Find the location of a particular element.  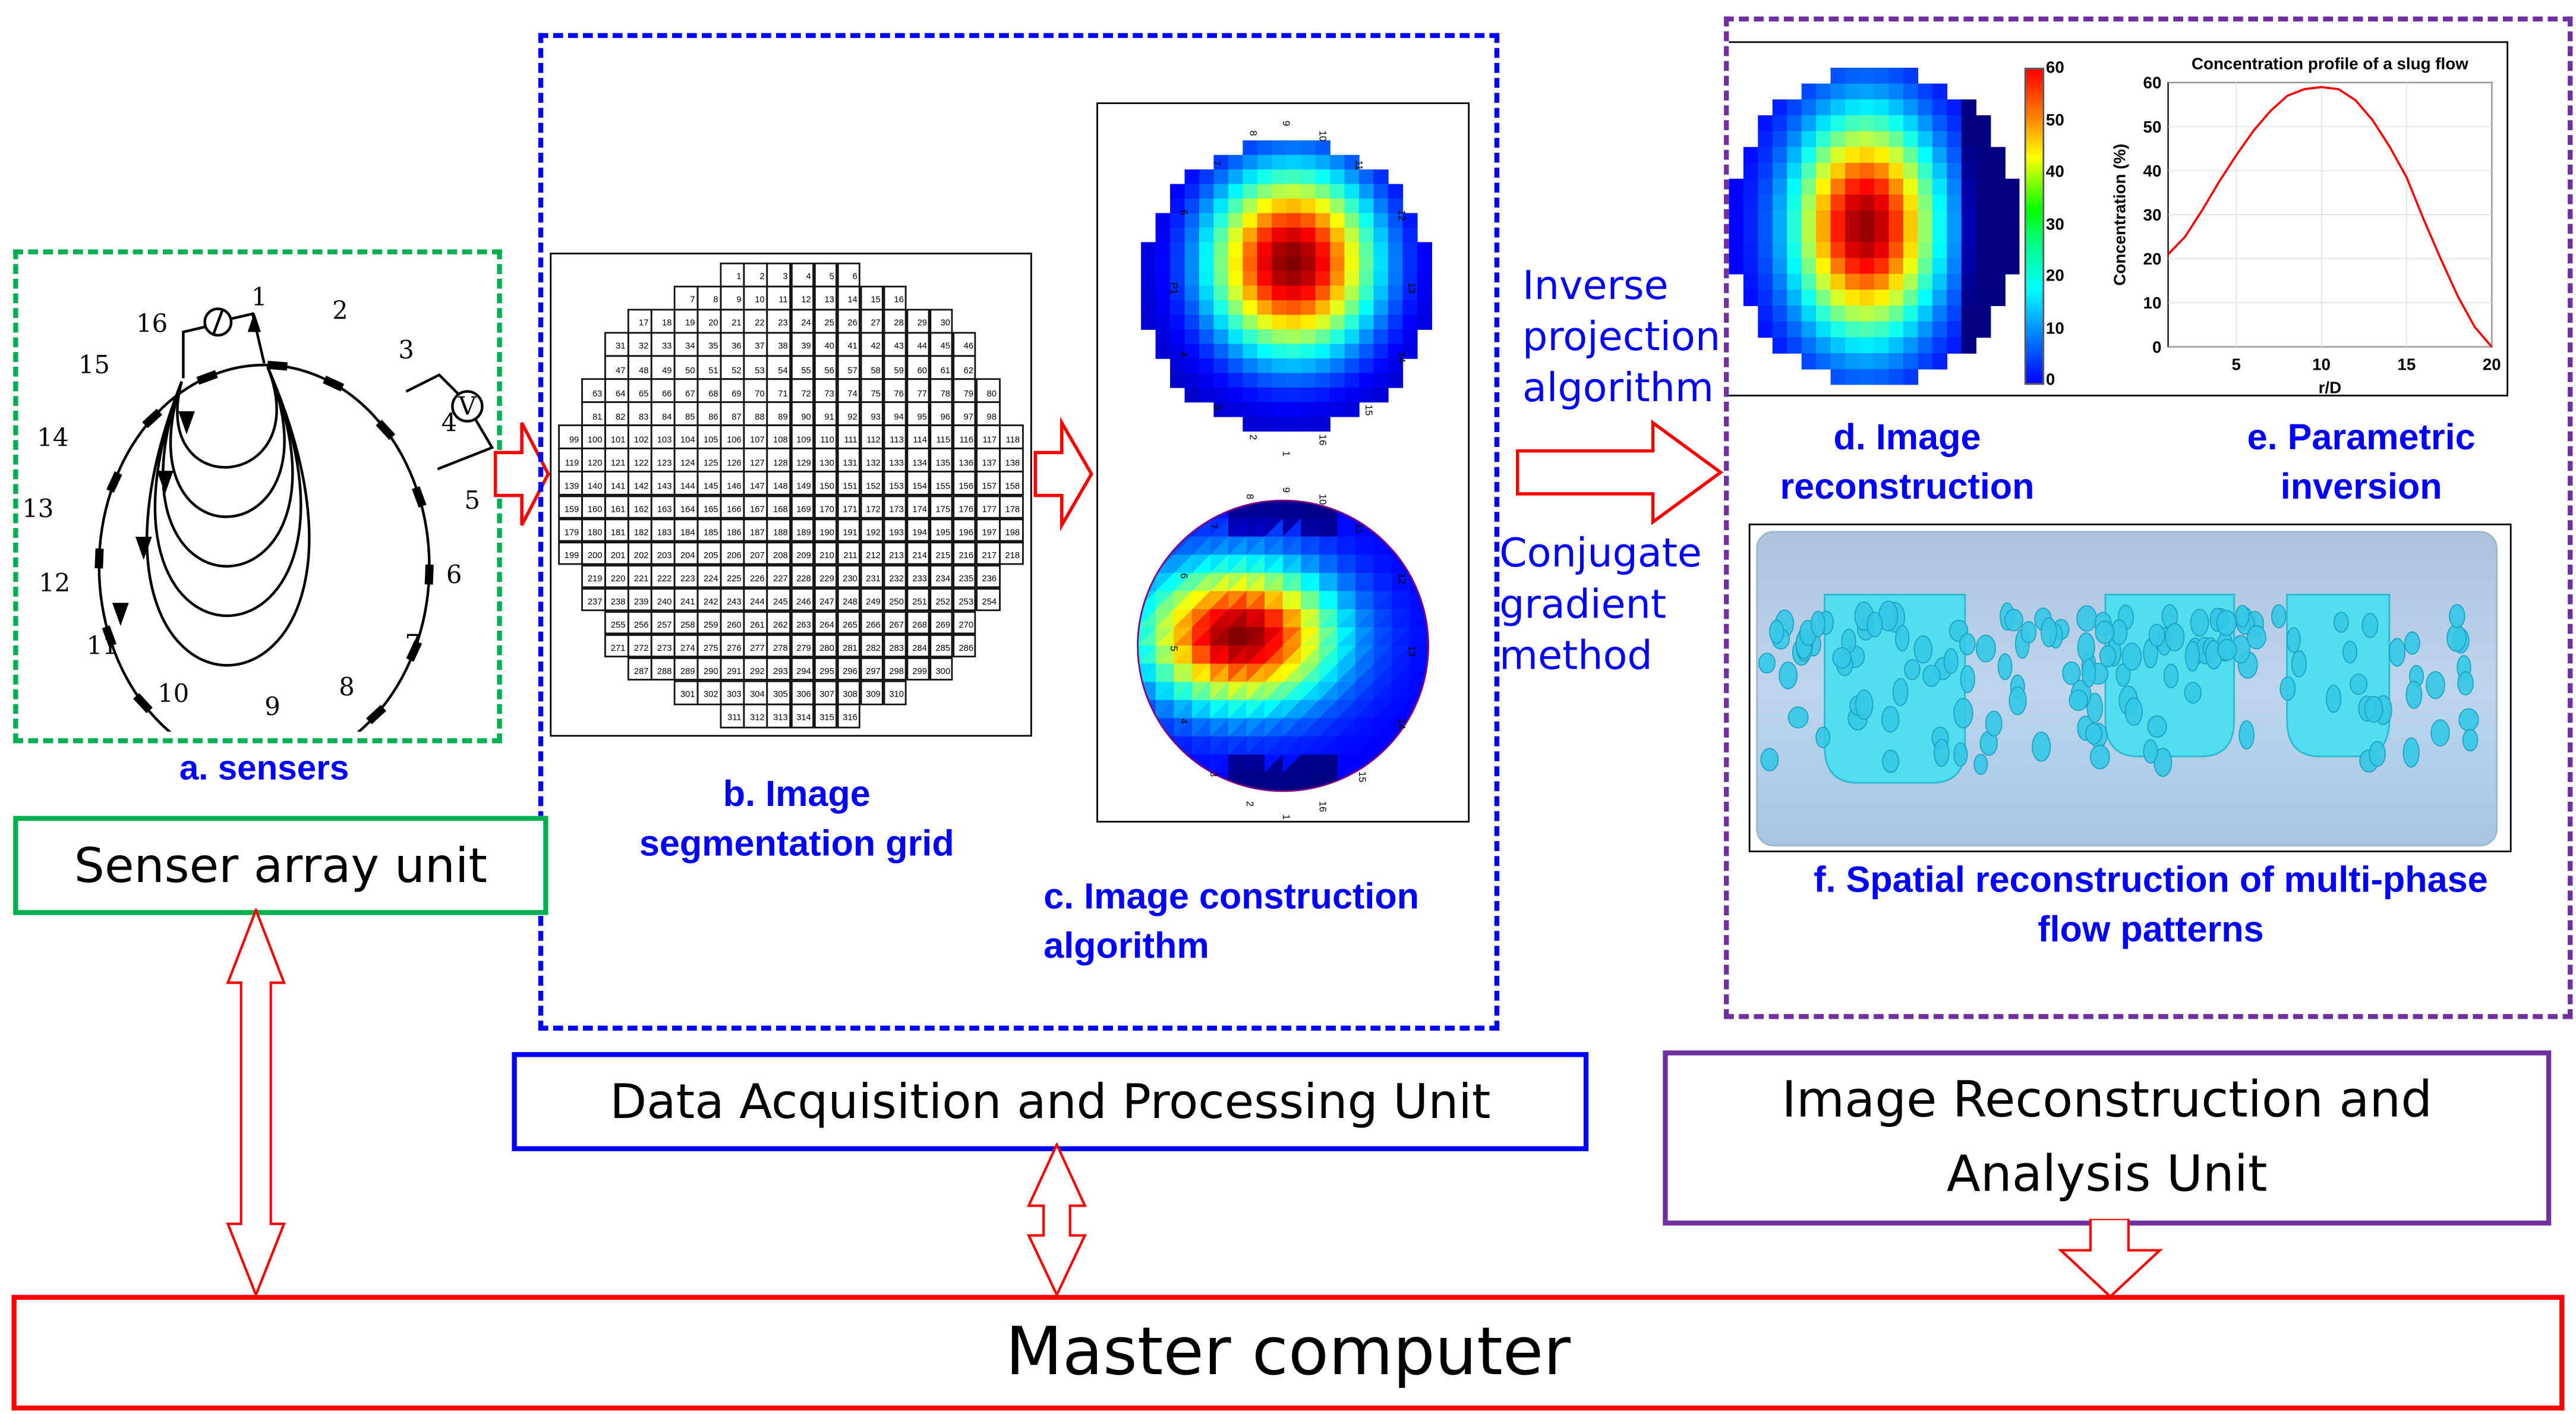

senser-array-unit-box: Senser array unit is located at coordinates (280, 865).